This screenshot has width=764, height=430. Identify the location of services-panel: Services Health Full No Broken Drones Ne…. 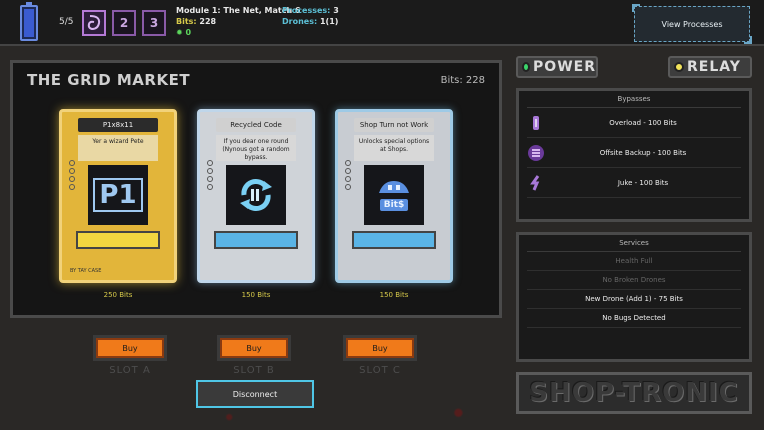
(634, 297).